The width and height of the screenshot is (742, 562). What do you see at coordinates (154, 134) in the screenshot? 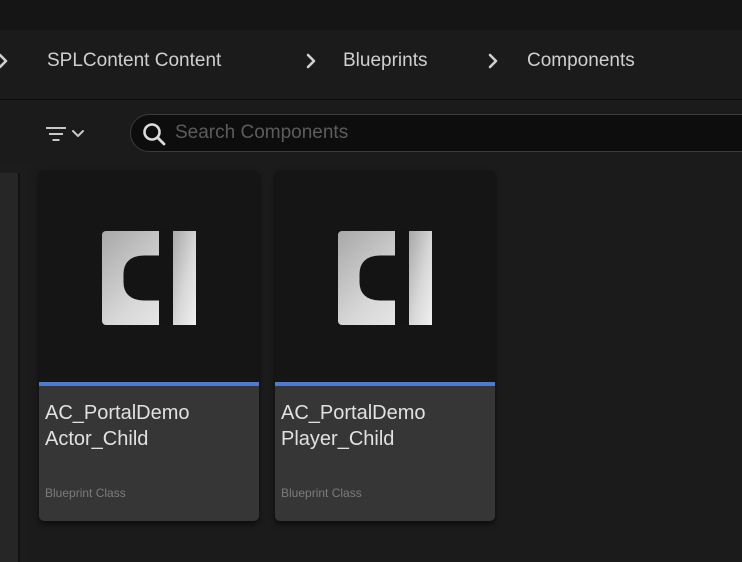
I see `search-icon` at bounding box center [154, 134].